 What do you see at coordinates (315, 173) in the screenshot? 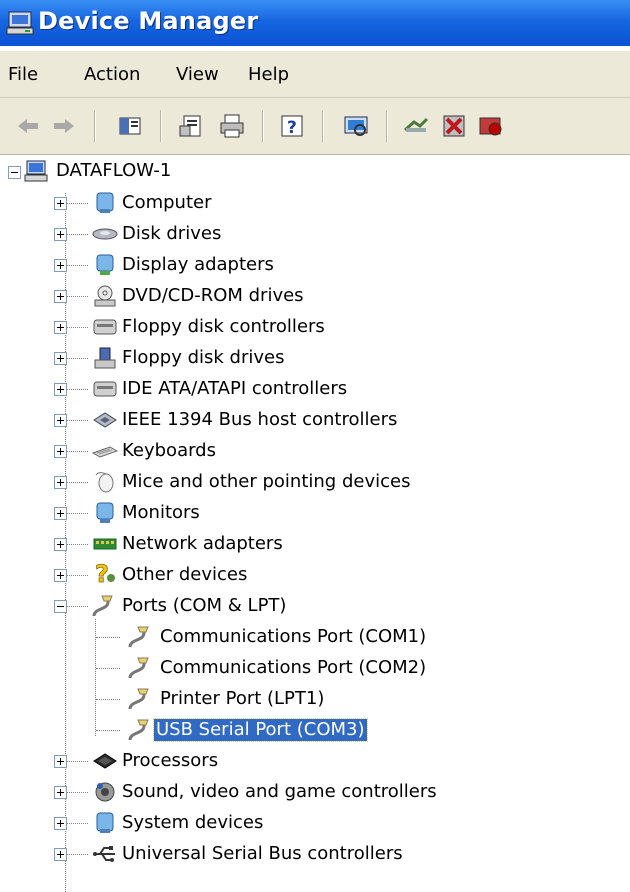
I see `tree-root: DATAFLOW-1` at bounding box center [315, 173].